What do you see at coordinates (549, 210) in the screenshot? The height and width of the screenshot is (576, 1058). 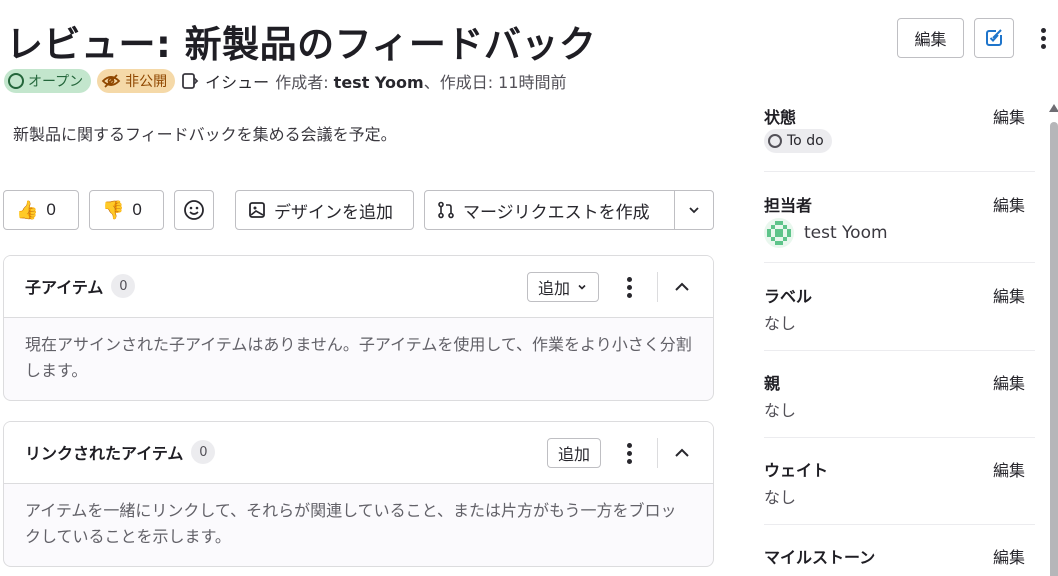 I see `create-merge-request-button: マージリクエストを作成` at bounding box center [549, 210].